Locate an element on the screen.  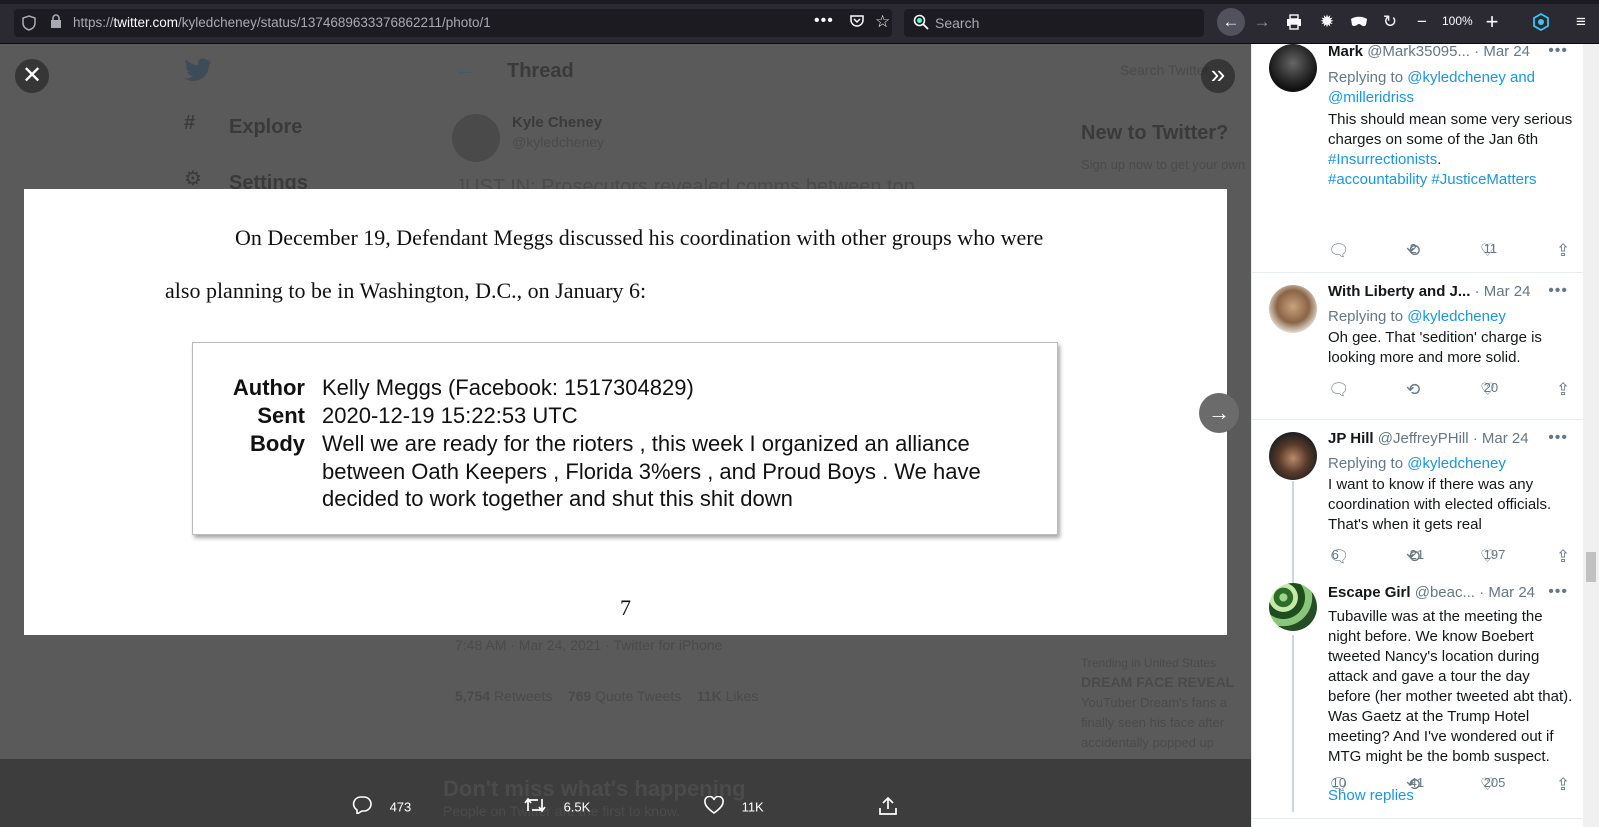
scrollbar-thumb is located at coordinates (1591, 567).